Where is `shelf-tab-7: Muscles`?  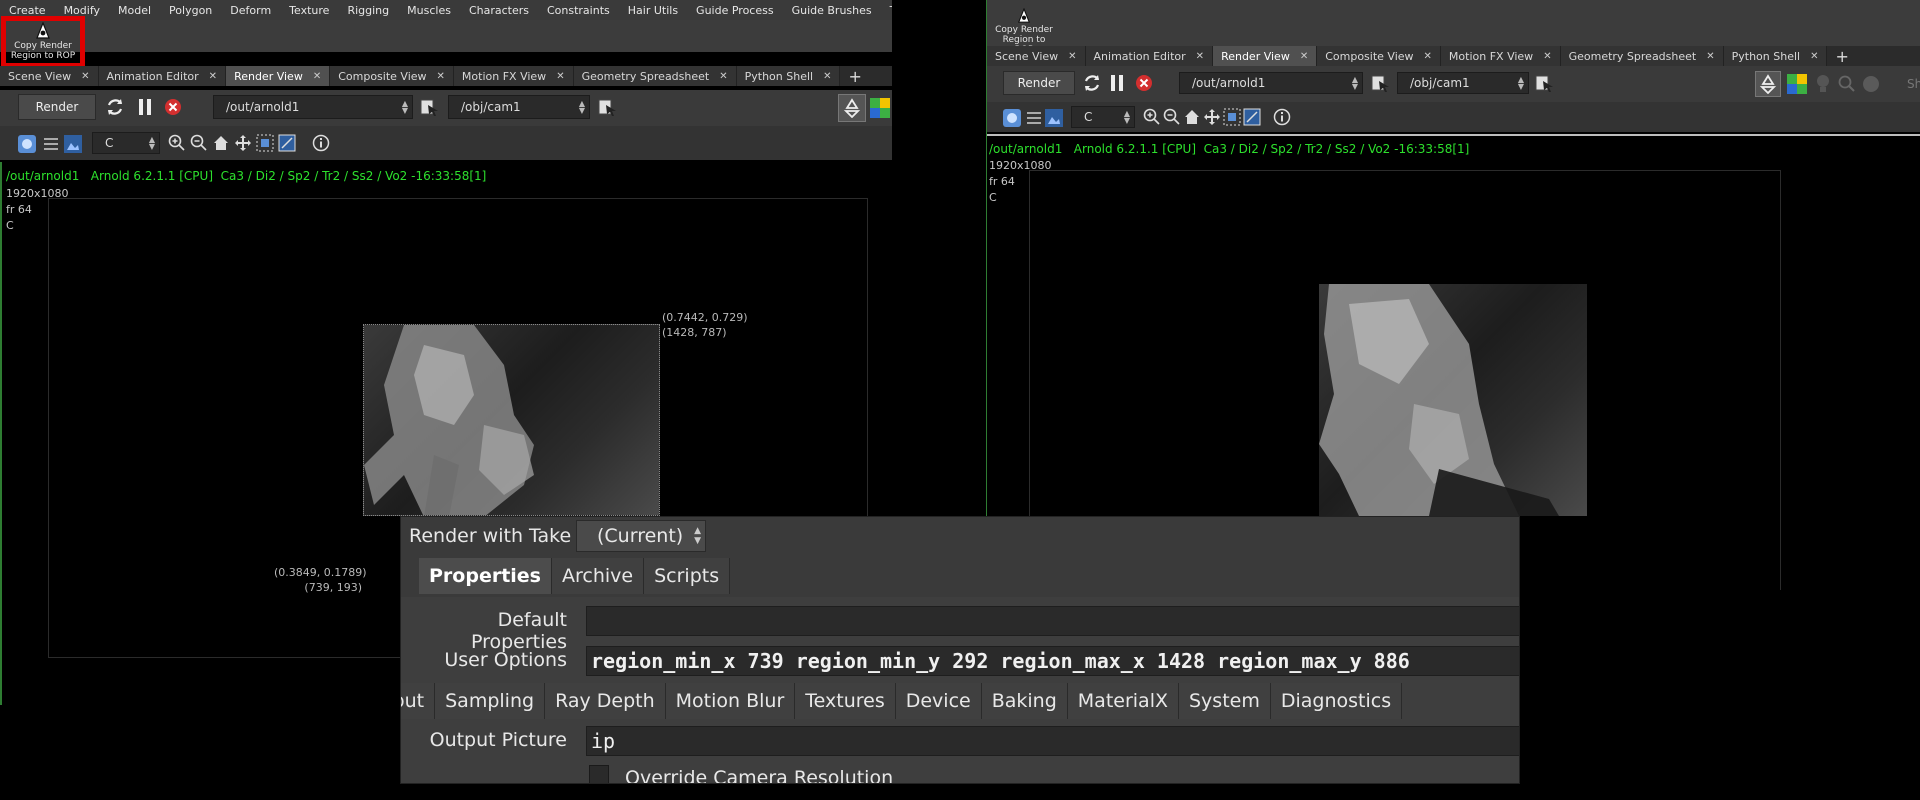 shelf-tab-7: Muscles is located at coordinates (429, 10).